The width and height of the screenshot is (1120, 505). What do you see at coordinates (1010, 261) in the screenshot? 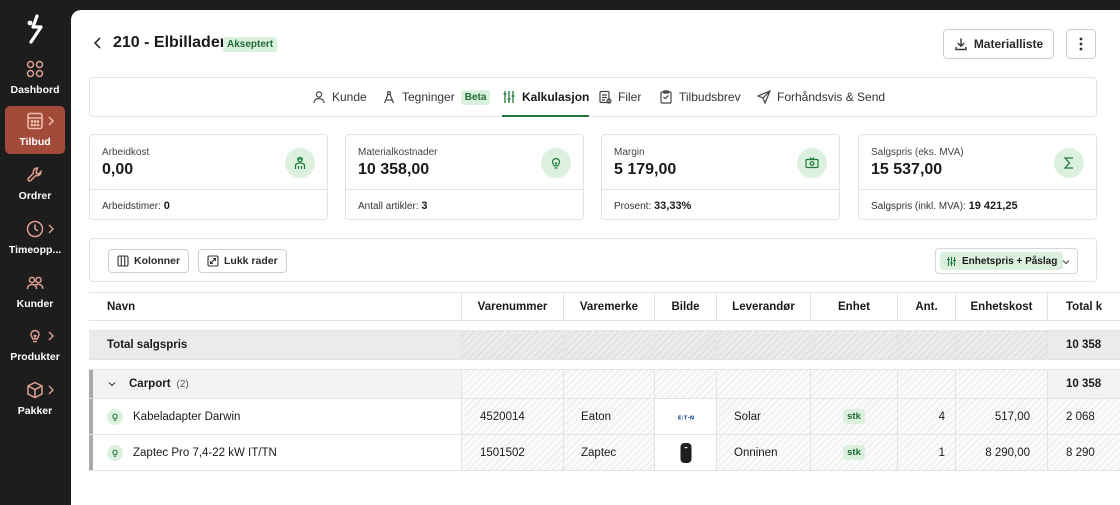
I see `pricing-mode-label: Enhetspris + Påslag` at bounding box center [1010, 261].